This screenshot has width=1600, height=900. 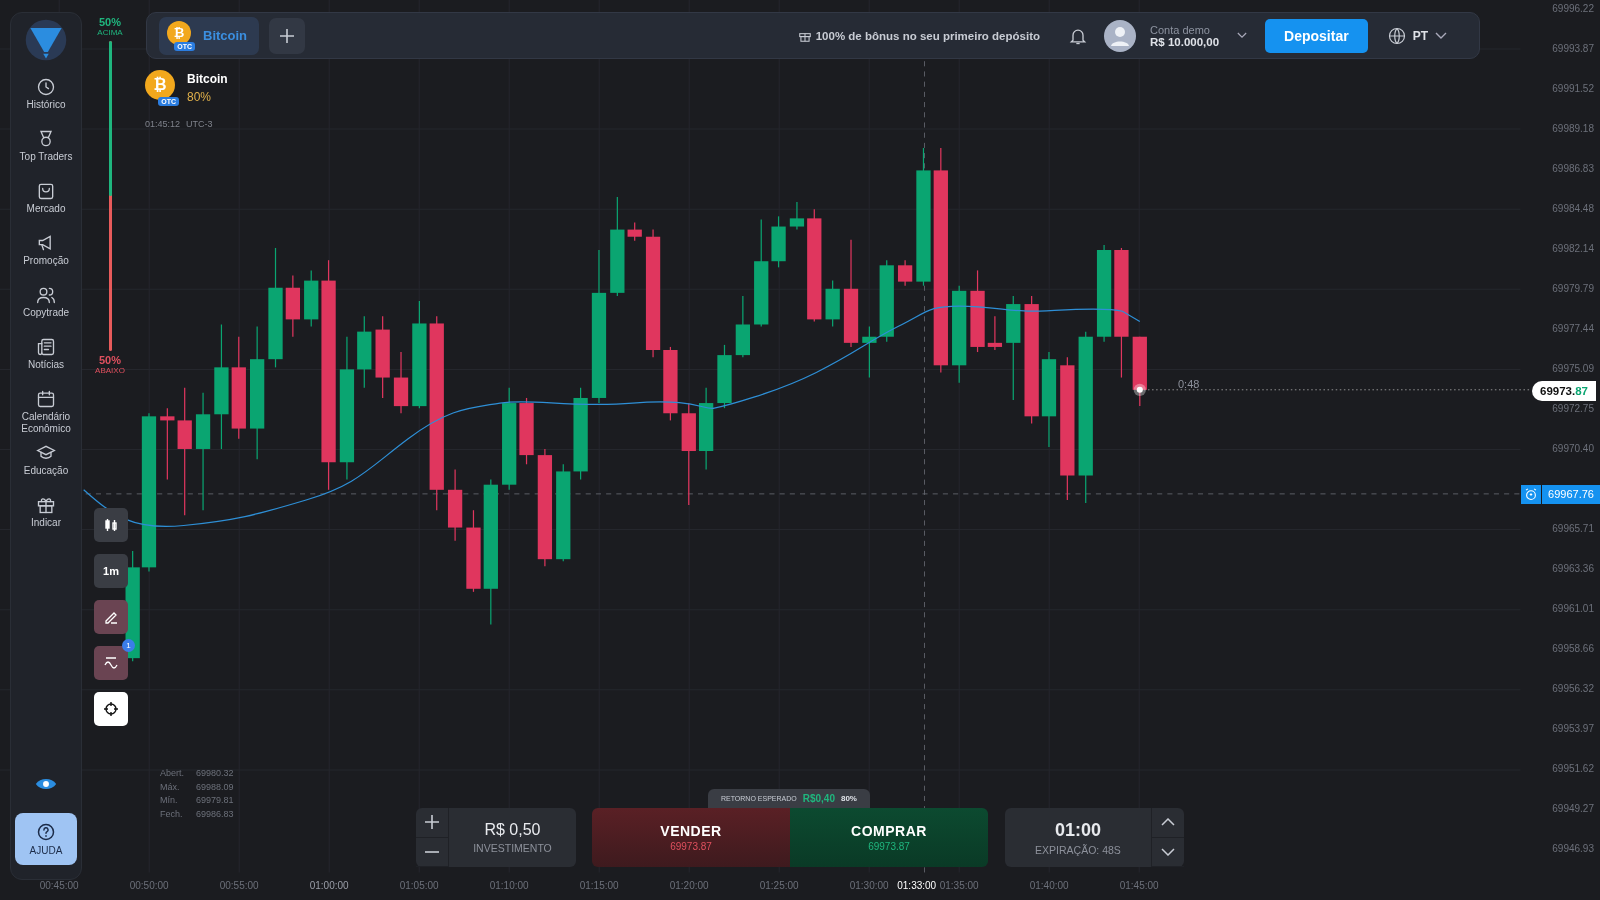 I want to click on expected-return-percent: 80%, so click(x=848, y=798).